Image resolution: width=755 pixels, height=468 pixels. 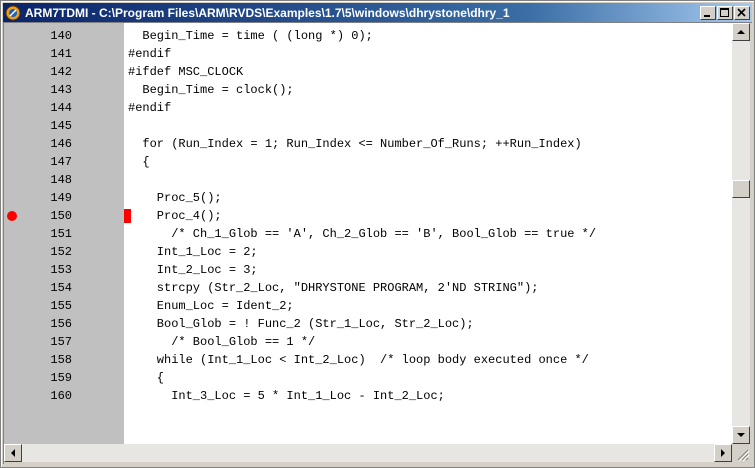 What do you see at coordinates (707, 15) in the screenshot?
I see `minimize-icon` at bounding box center [707, 15].